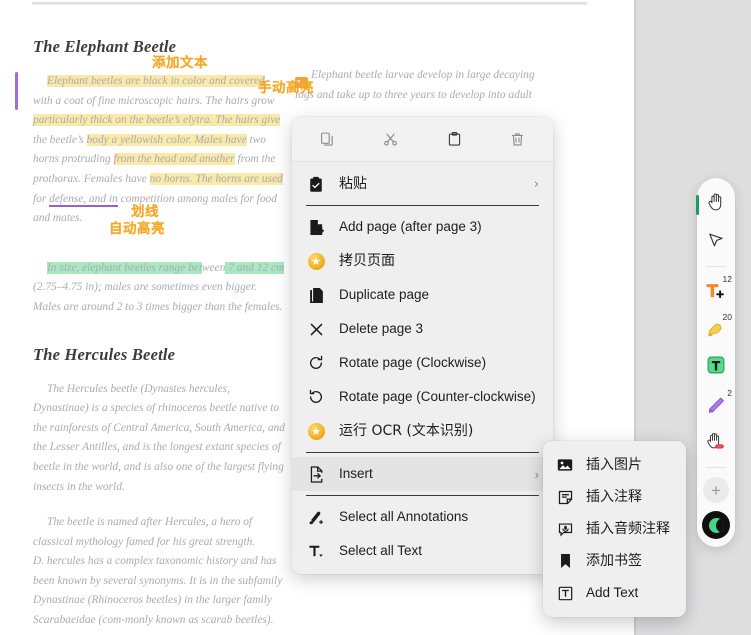 Image resolution: width=751 pixels, height=635 pixels. I want to click on image-icon, so click(565, 465).